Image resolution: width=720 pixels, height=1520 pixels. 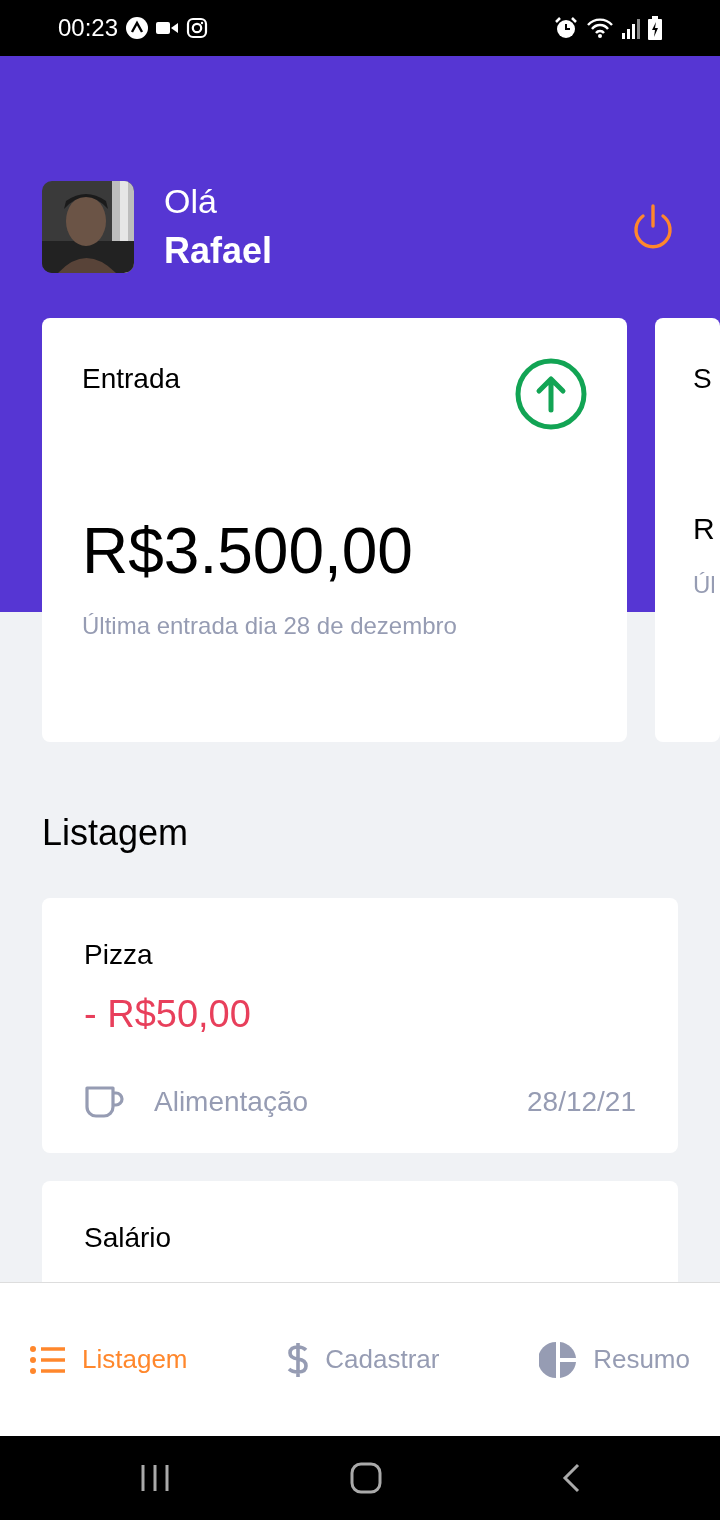 I want to click on signal-icon, so click(x=631, y=28).